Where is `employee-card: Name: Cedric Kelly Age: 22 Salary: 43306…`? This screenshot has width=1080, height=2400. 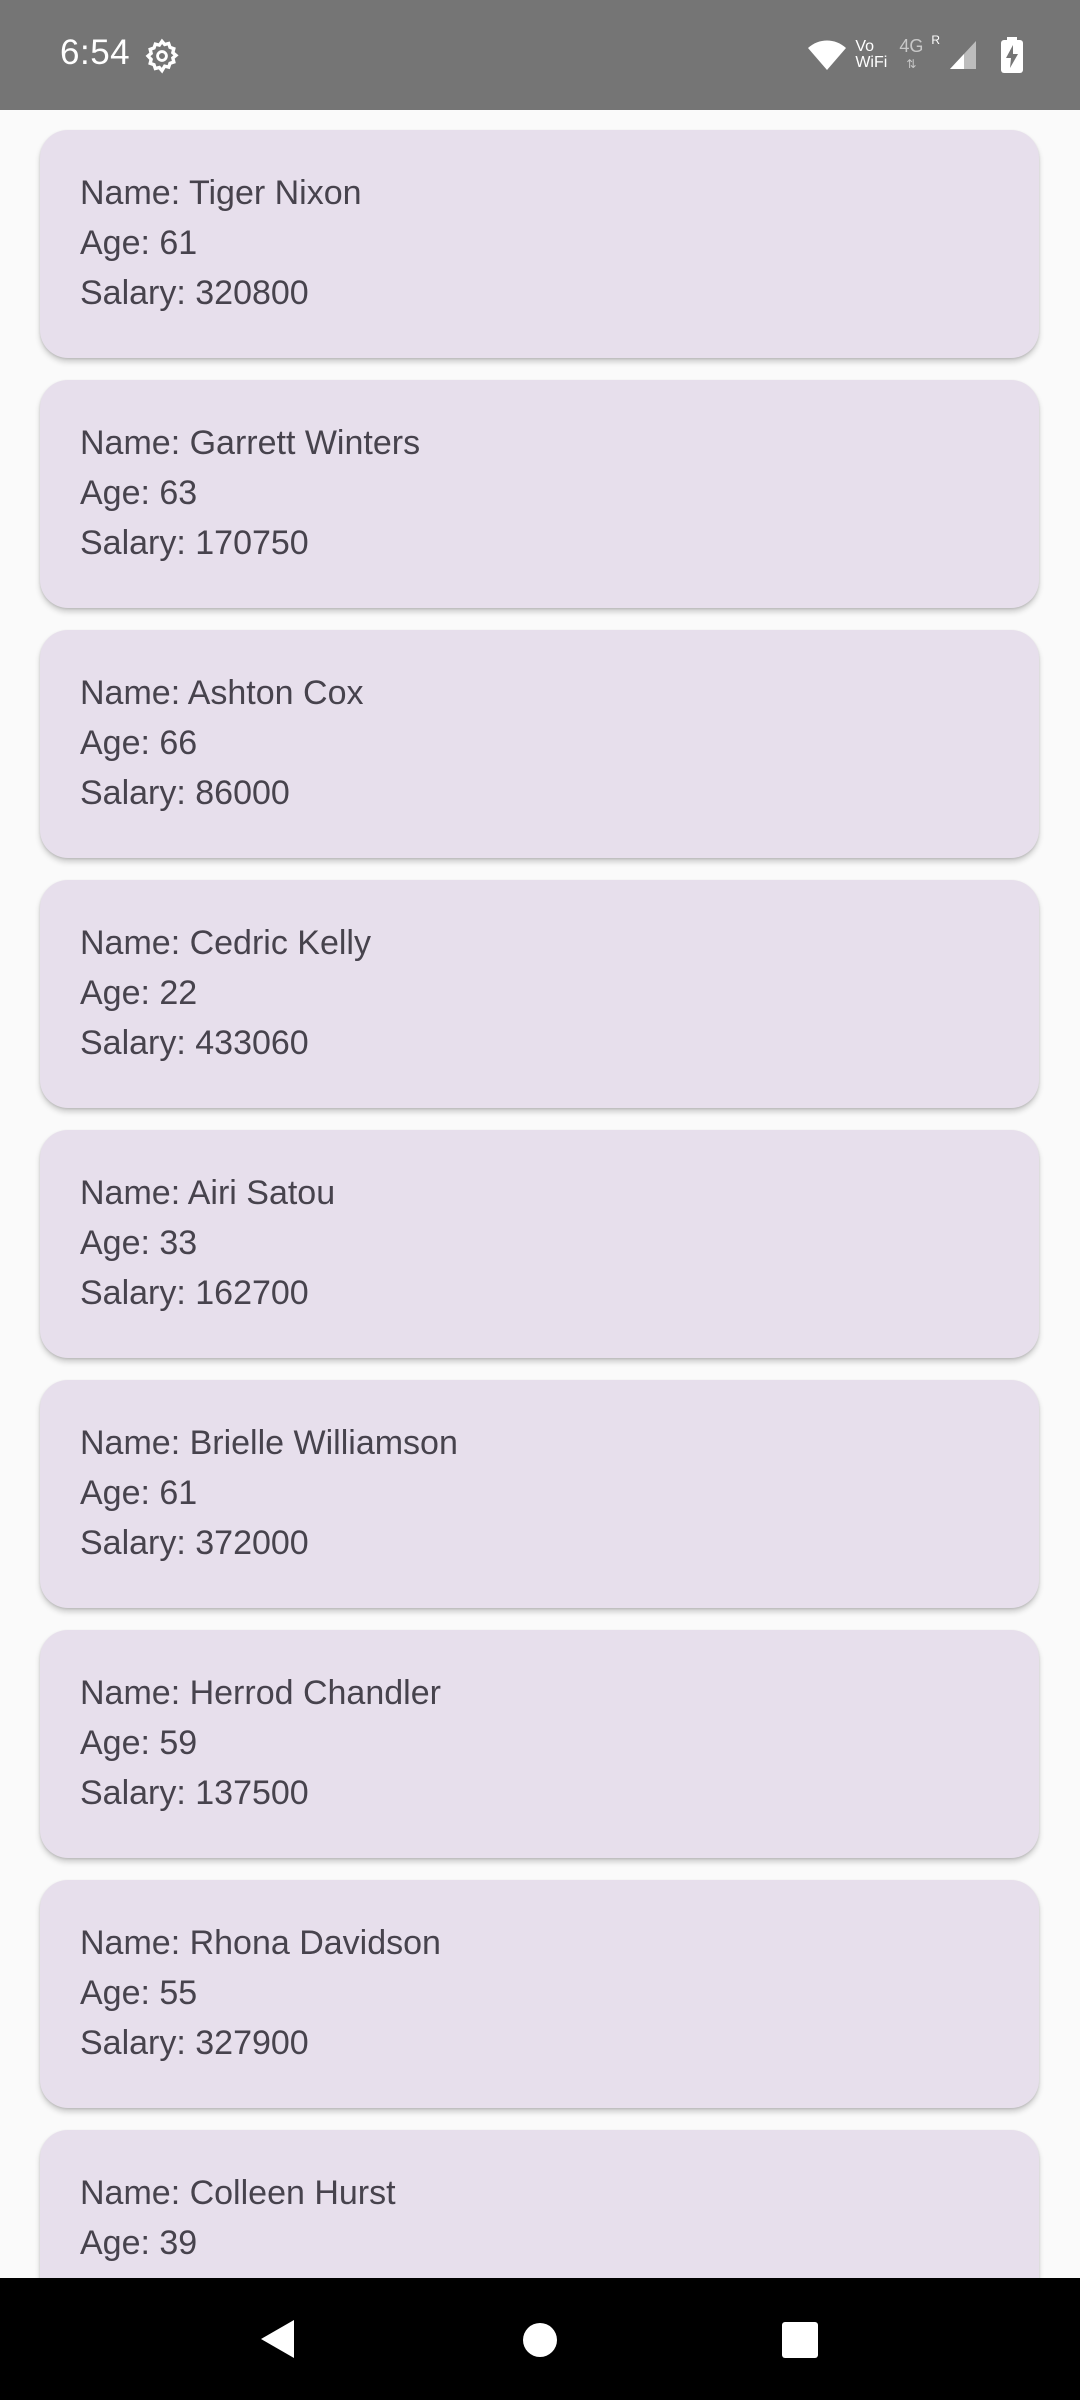
employee-card: Name: Cedric Kelly Age: 22 Salary: 43306… is located at coordinates (539, 994).